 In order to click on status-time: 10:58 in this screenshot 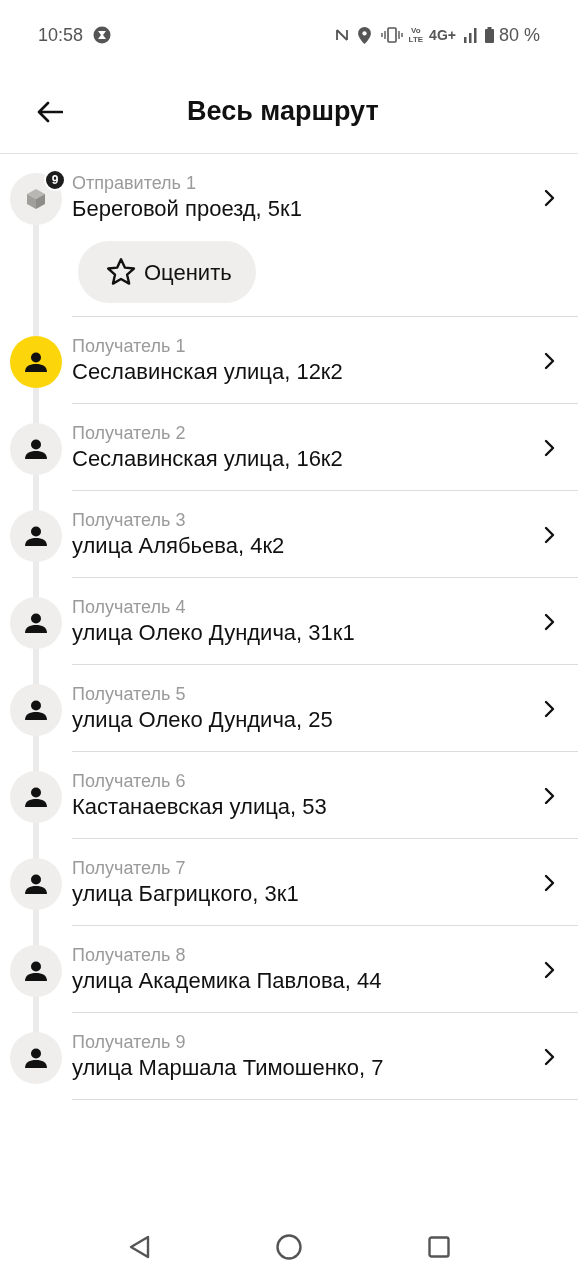, I will do `click(61, 35)`.